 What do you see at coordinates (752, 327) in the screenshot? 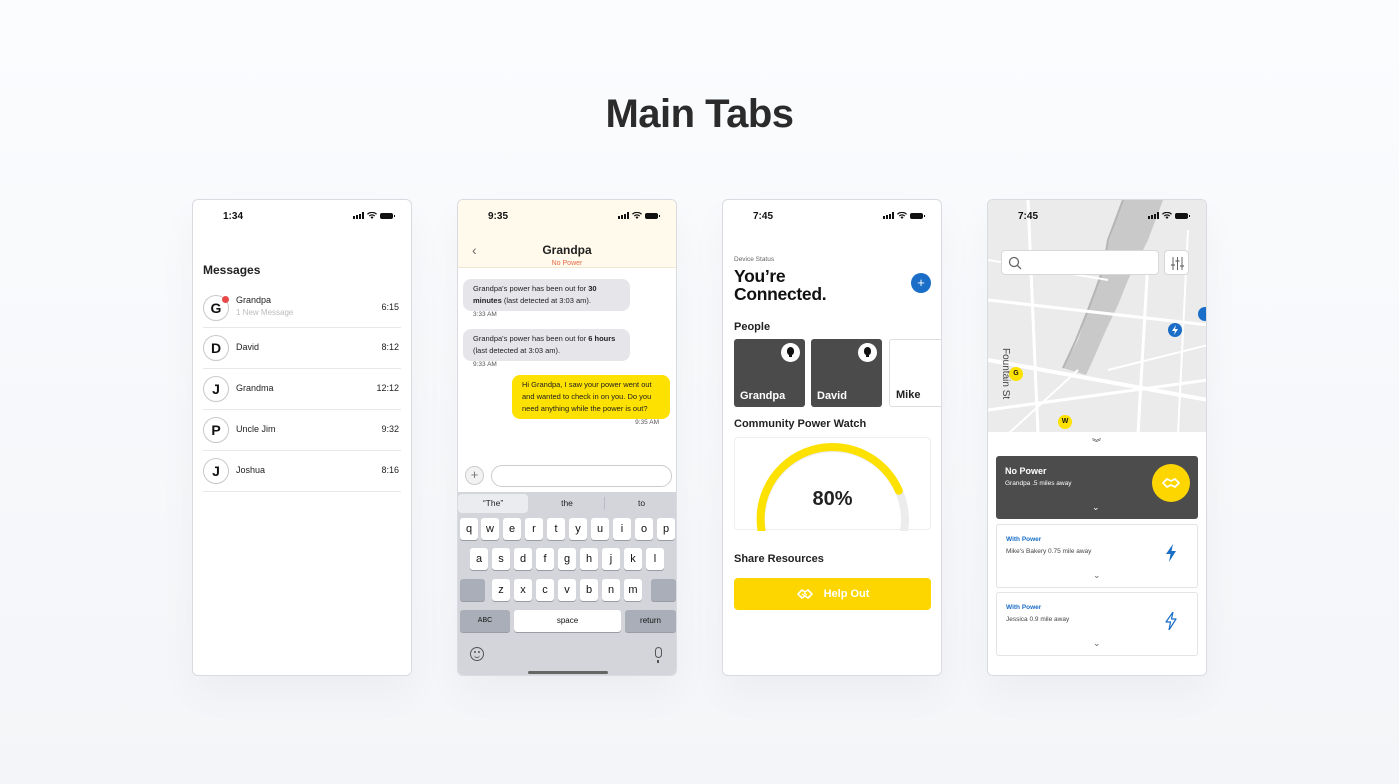
I see `people-title: People` at bounding box center [752, 327].